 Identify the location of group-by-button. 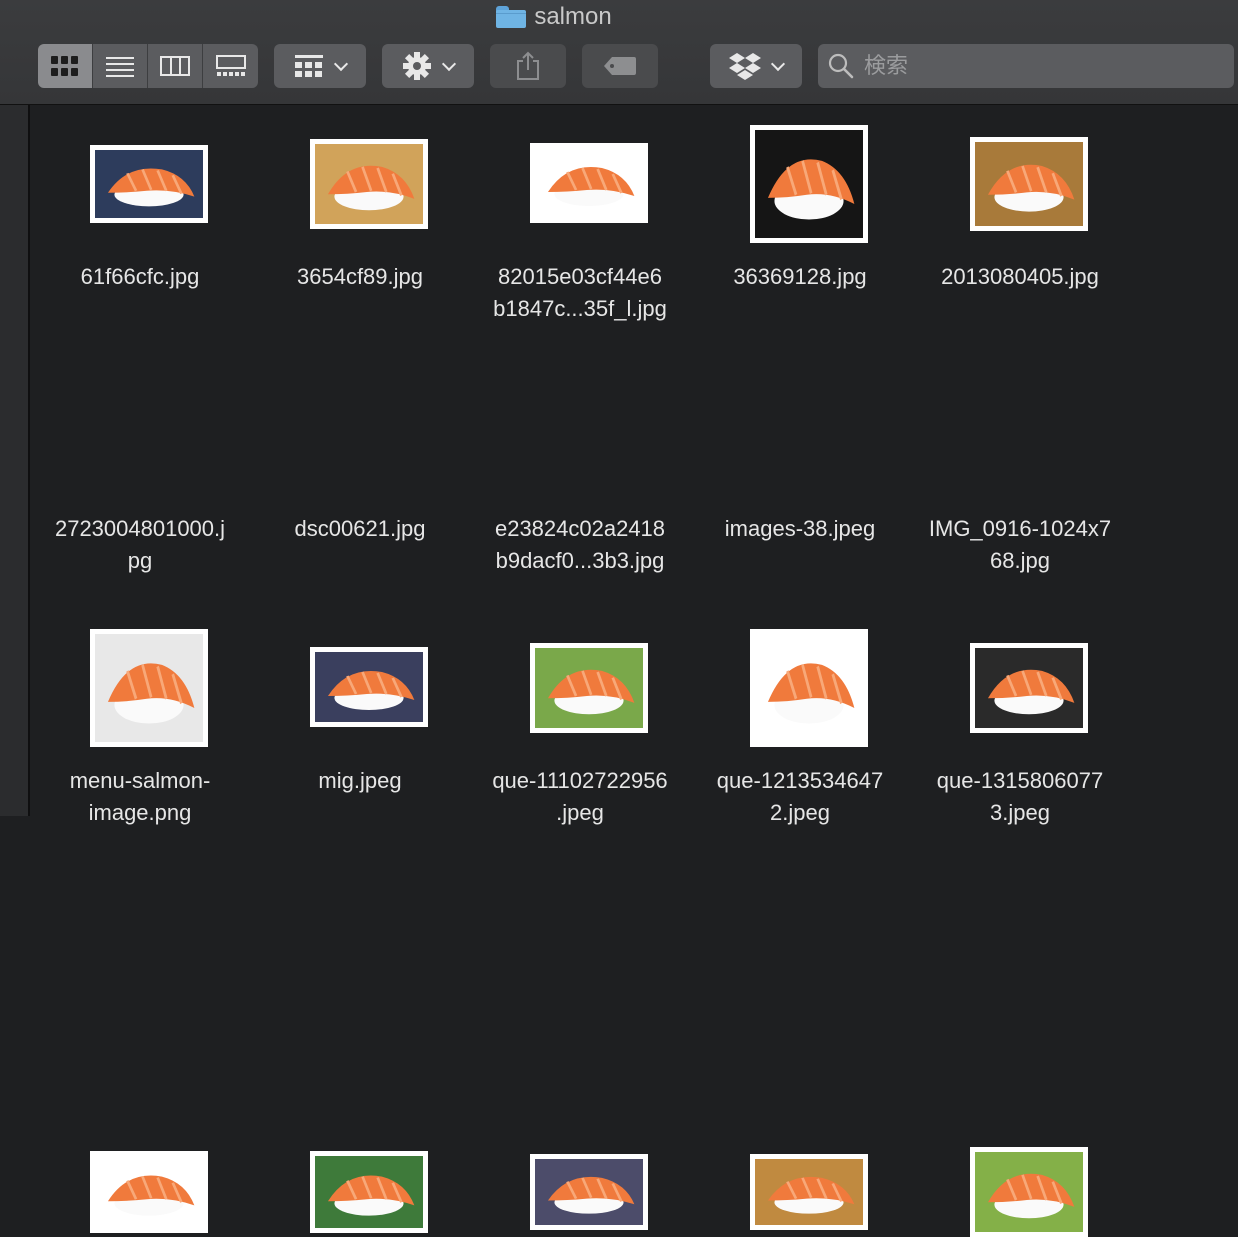
(320, 66).